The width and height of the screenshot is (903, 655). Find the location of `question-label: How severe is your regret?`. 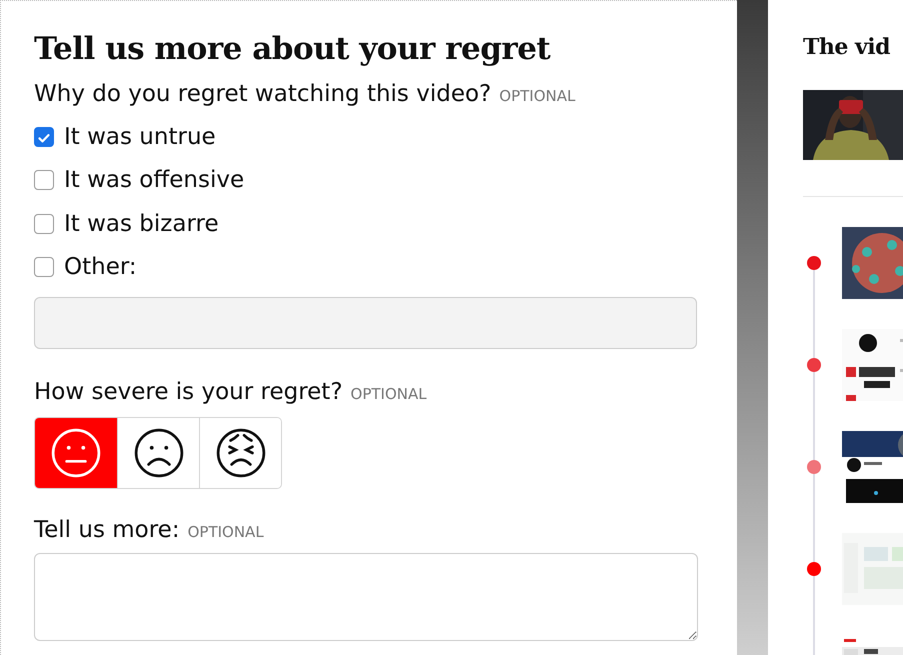

question-label: How severe is your regret? is located at coordinates (188, 392).